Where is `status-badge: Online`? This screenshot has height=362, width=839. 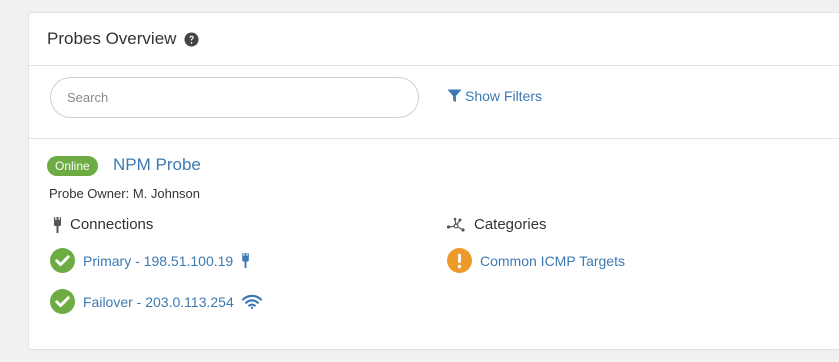 status-badge: Online is located at coordinates (72, 166).